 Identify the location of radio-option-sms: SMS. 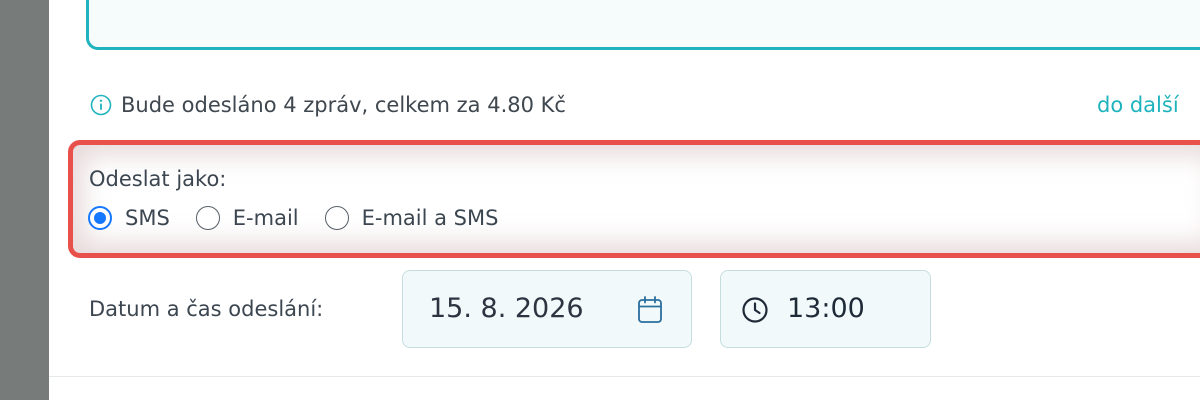
(129, 218).